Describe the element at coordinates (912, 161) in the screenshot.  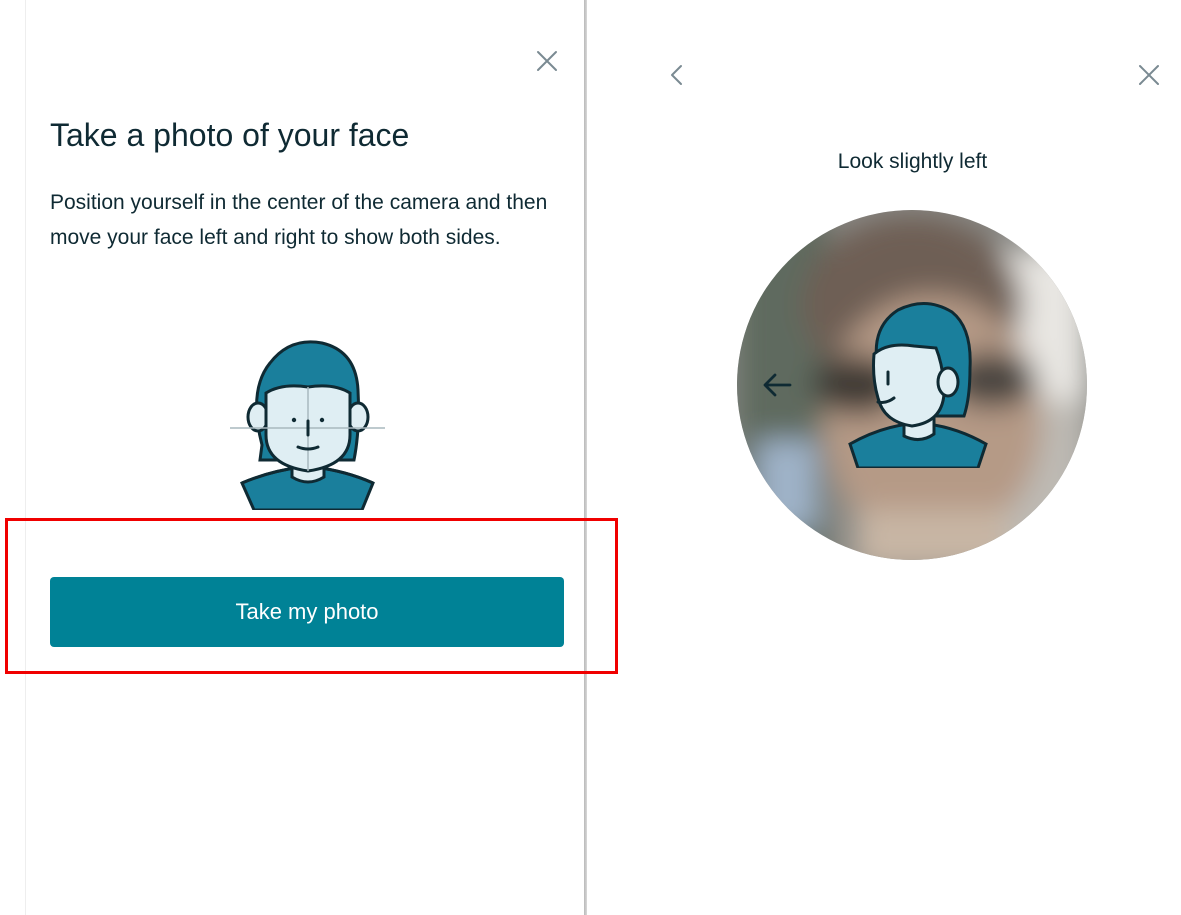
I see `pose-instruction: Look slightly left` at that location.